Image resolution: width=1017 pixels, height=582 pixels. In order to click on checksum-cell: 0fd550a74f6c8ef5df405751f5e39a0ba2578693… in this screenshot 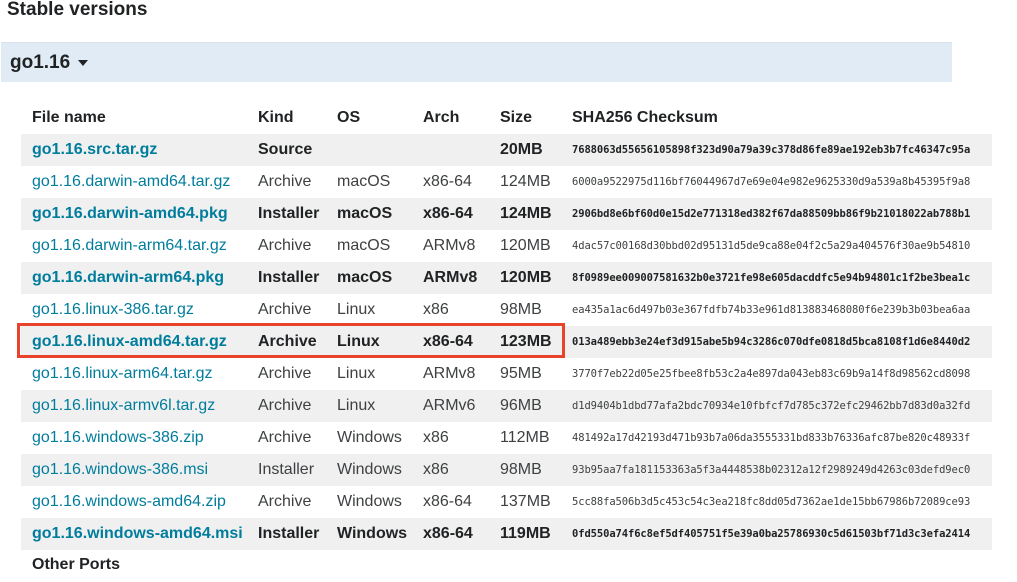, I will do `click(771, 534)`.